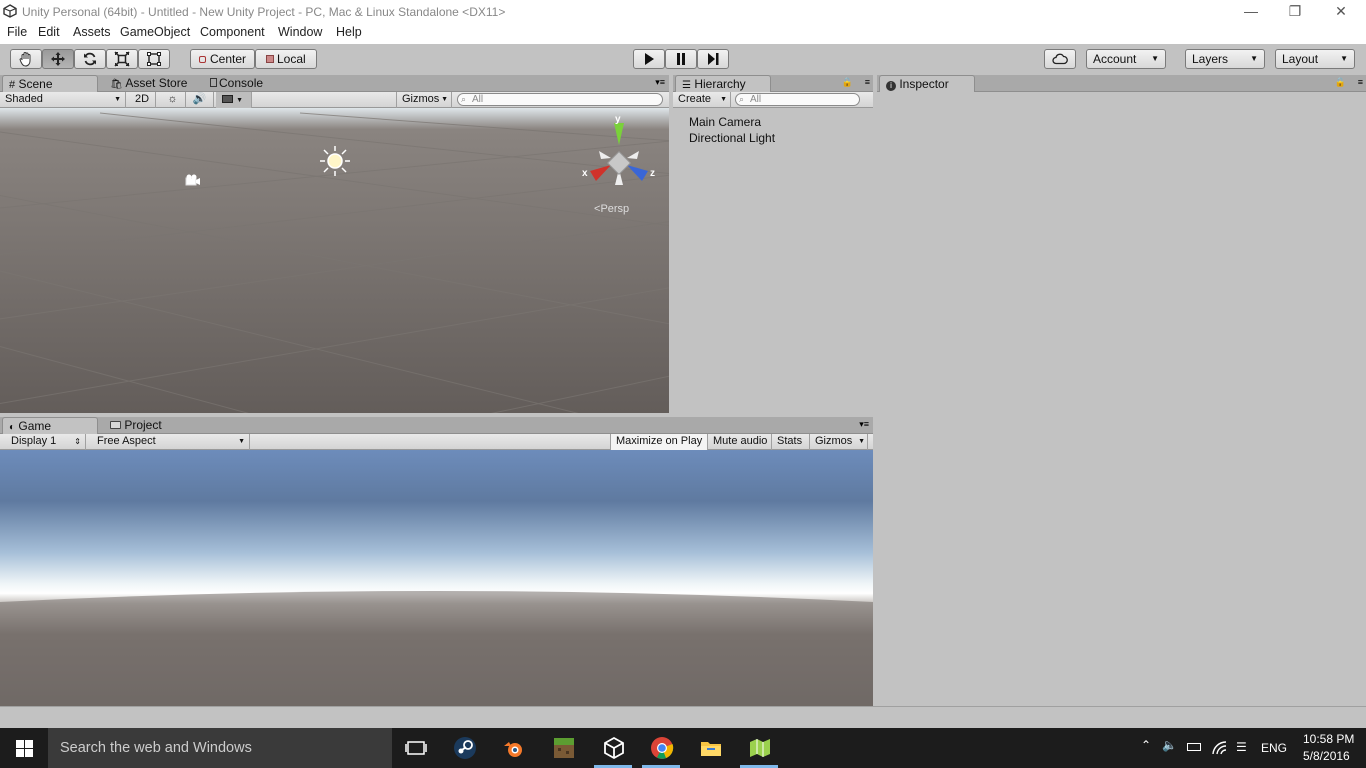 The image size is (1366, 768). Describe the element at coordinates (144, 426) in the screenshot. I see `tab-project: Project` at that location.